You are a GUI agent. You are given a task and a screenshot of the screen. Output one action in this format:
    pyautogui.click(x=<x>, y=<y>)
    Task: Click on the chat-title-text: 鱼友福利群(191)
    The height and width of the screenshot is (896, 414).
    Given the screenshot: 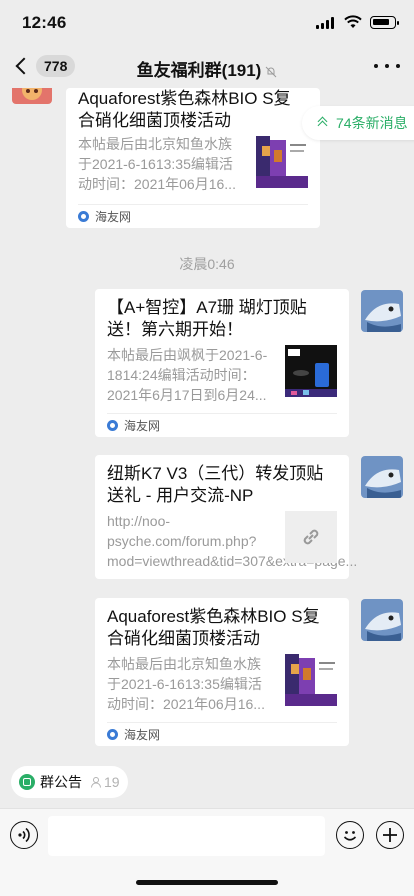 What is the action you would take?
    pyautogui.click(x=199, y=70)
    